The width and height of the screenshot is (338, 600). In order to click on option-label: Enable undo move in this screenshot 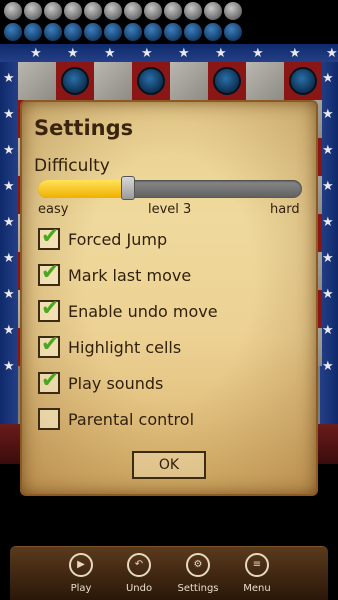, I will do `click(143, 311)`.